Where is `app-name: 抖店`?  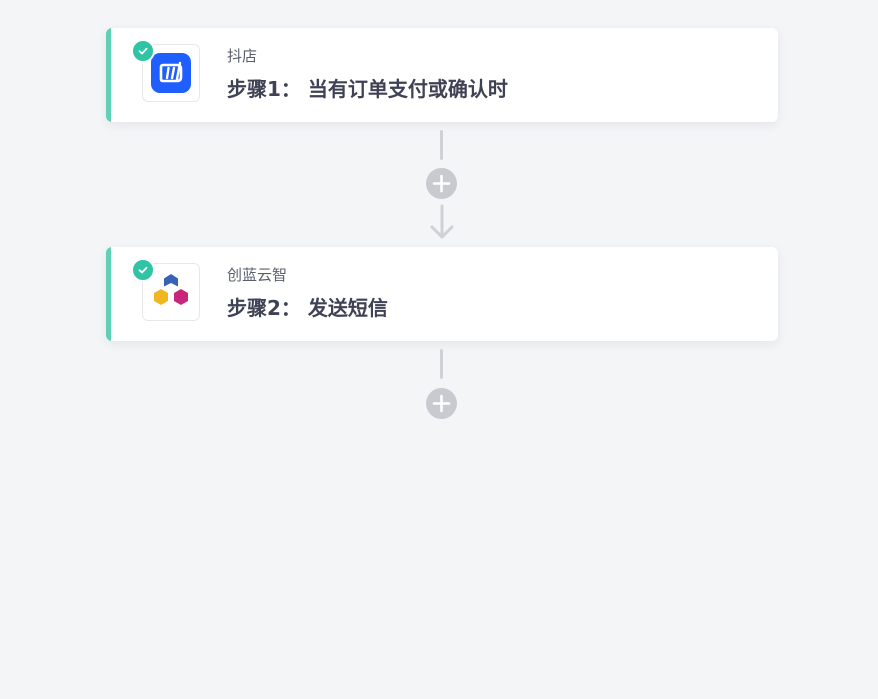
app-name: 抖店 is located at coordinates (242, 56).